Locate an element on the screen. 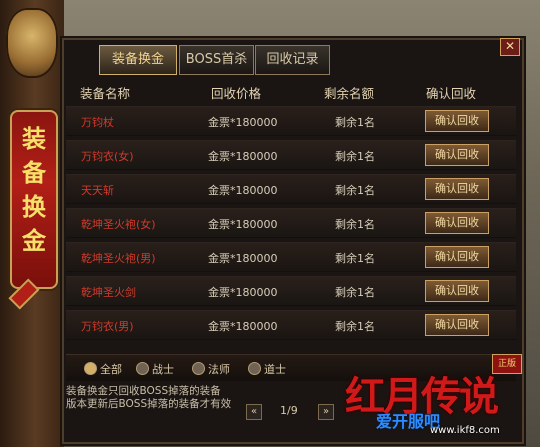 The height and width of the screenshot is (447, 540). item-name: 万钧杖 is located at coordinates (97, 122).